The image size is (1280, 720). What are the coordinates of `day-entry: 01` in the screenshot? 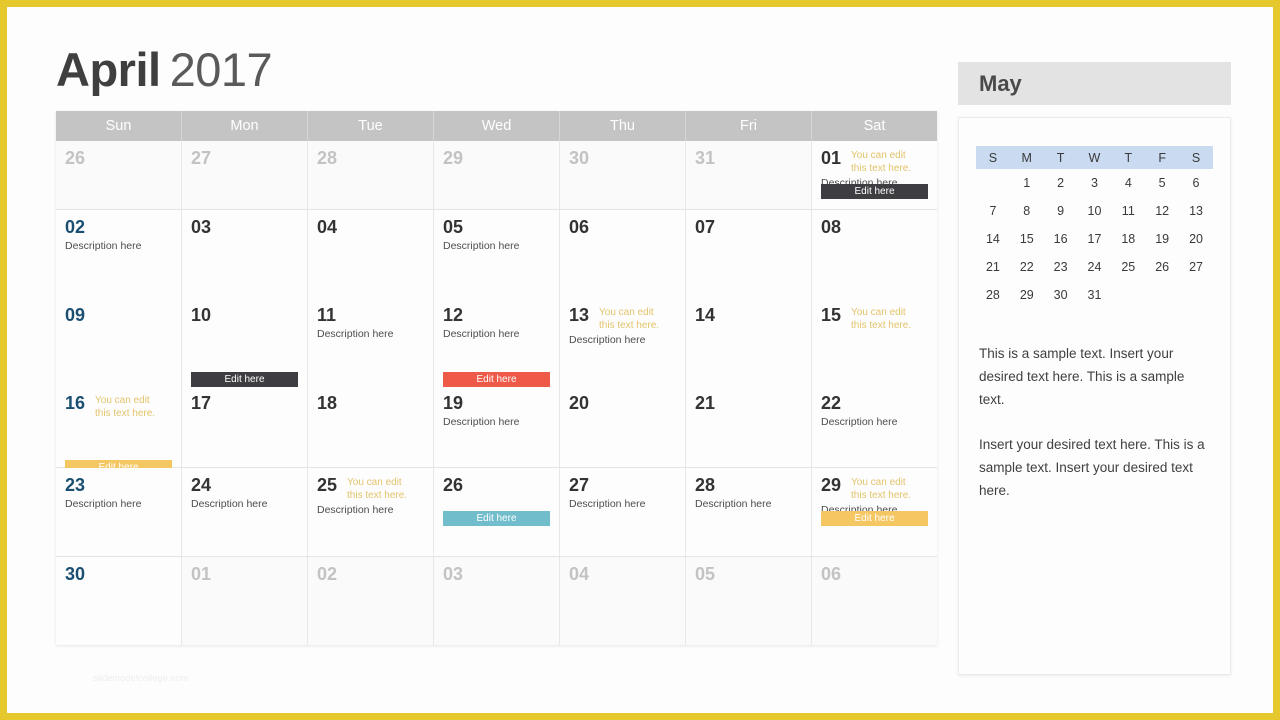 It's located at (244, 591).